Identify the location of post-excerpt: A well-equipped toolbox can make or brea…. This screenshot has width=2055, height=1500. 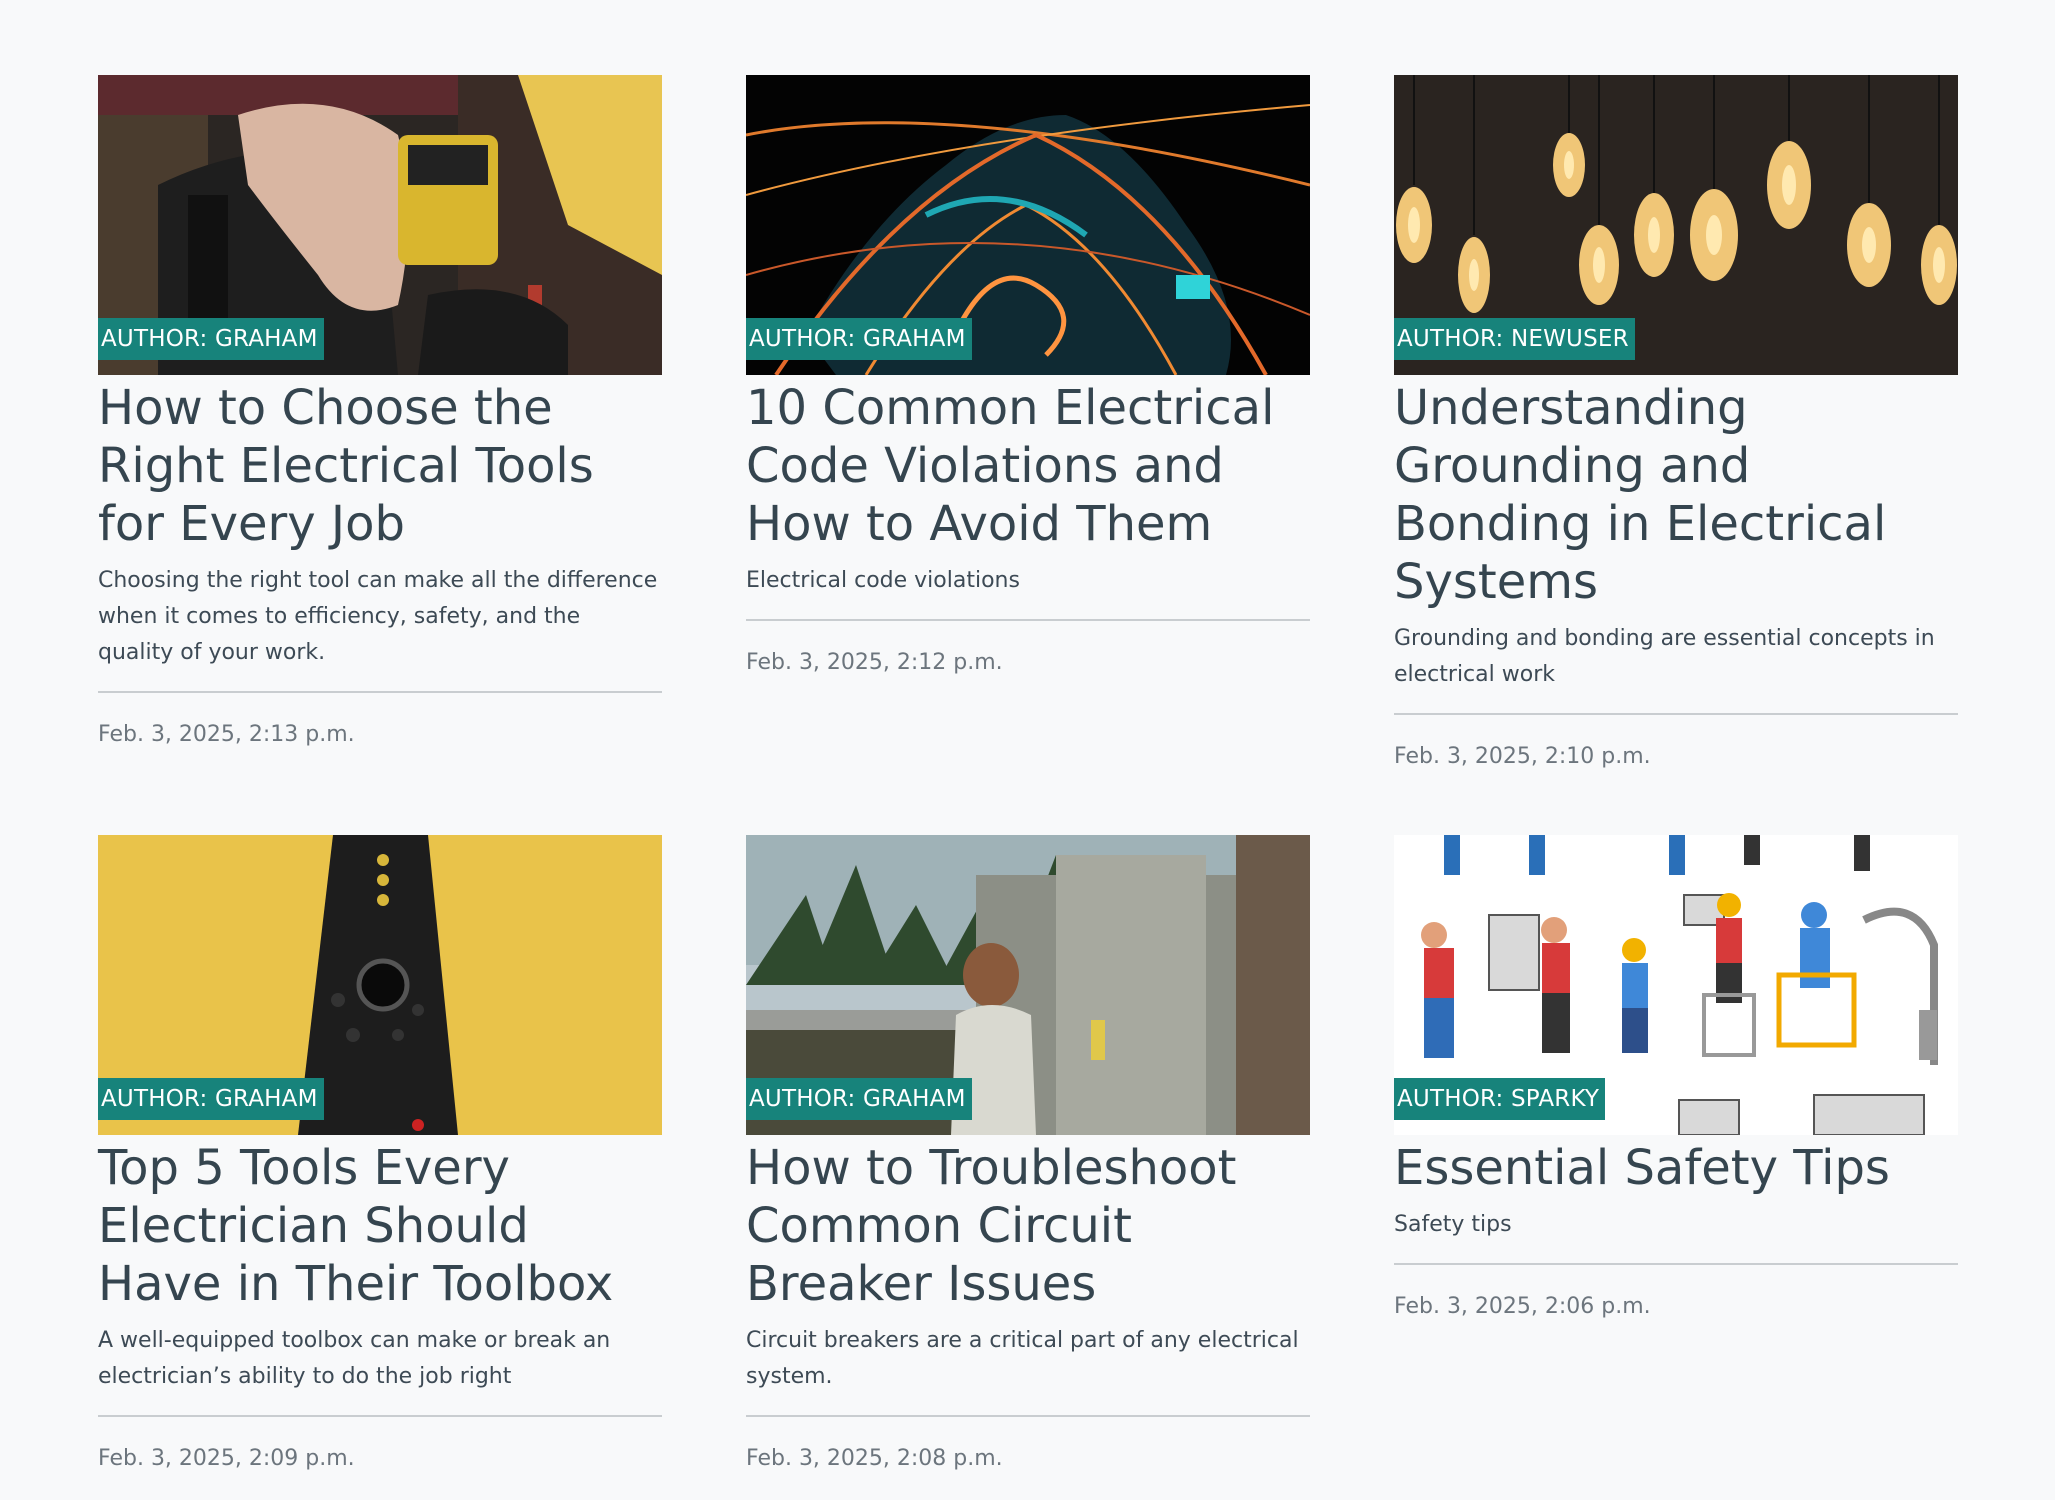
(354, 1358).